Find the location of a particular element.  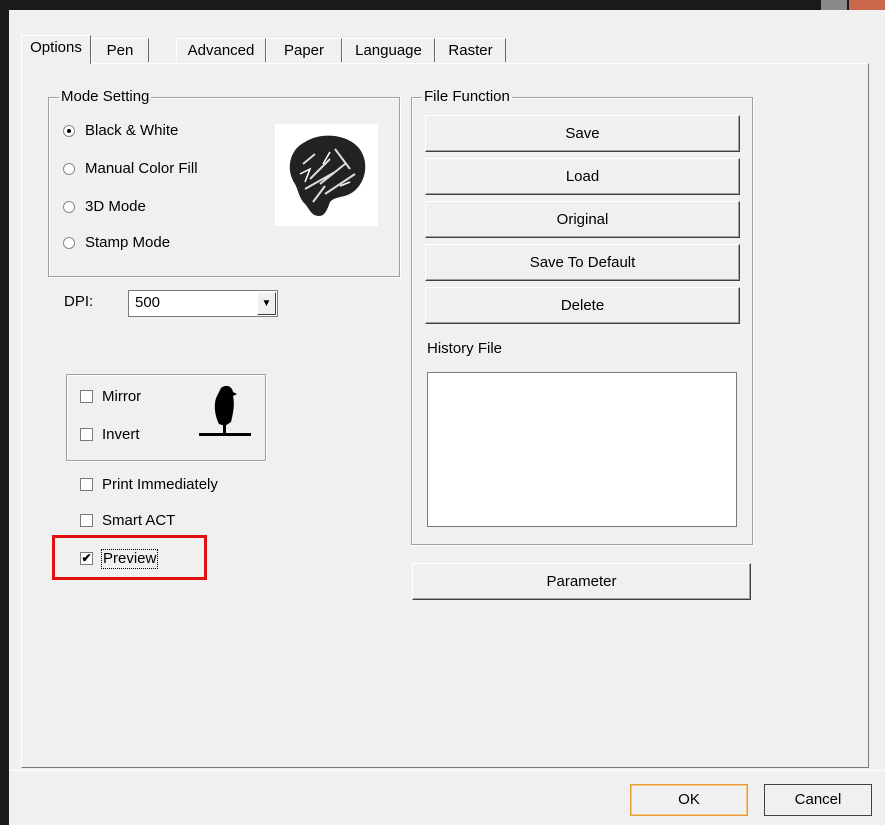

invert-checkbox is located at coordinates (86, 434).